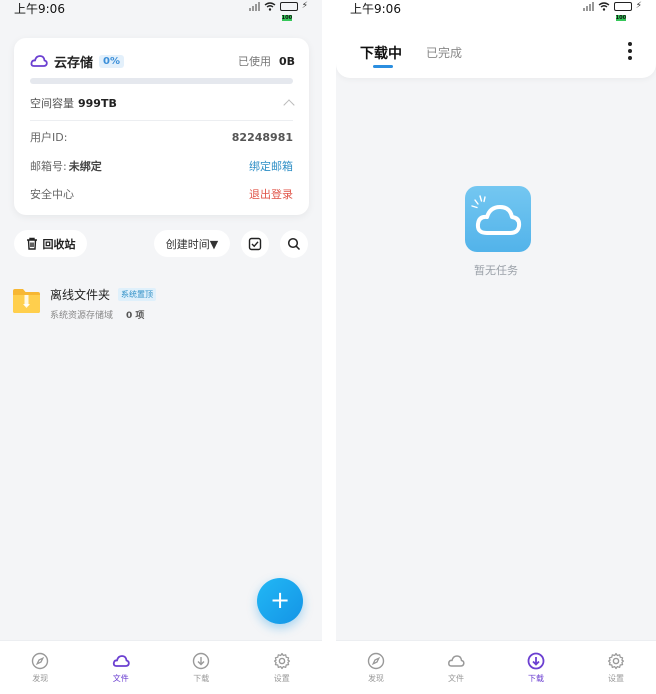  What do you see at coordinates (85, 166) in the screenshot?
I see `email-value: 未绑定` at bounding box center [85, 166].